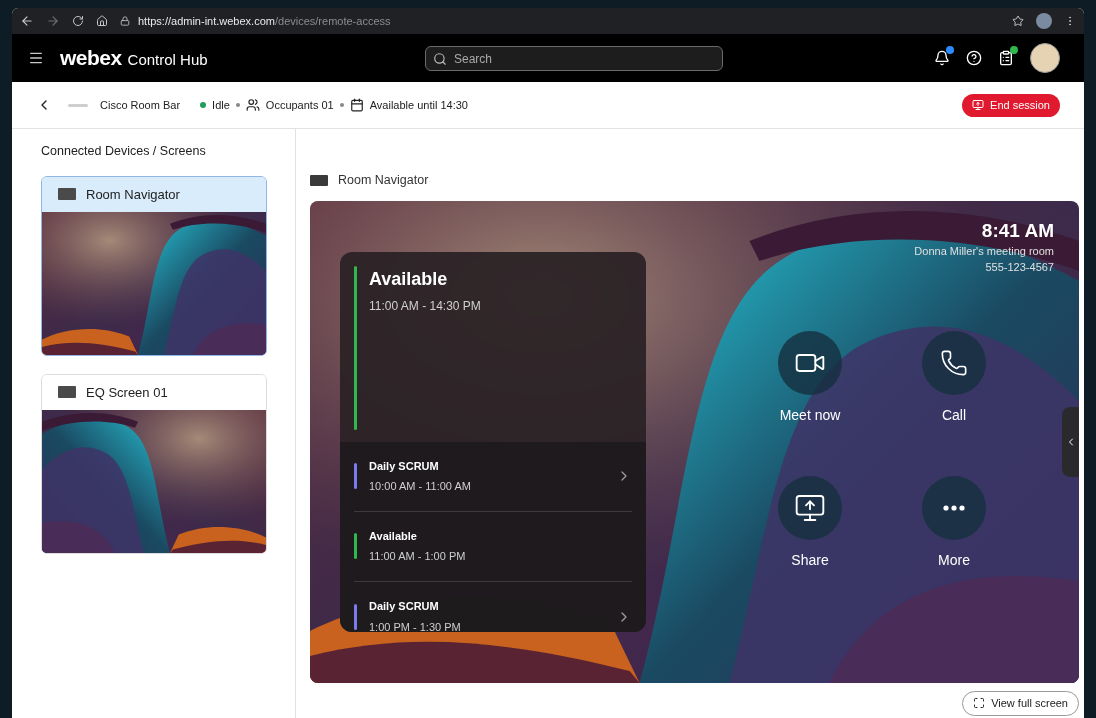  What do you see at coordinates (1044, 21) in the screenshot?
I see `profile-avatar` at bounding box center [1044, 21].